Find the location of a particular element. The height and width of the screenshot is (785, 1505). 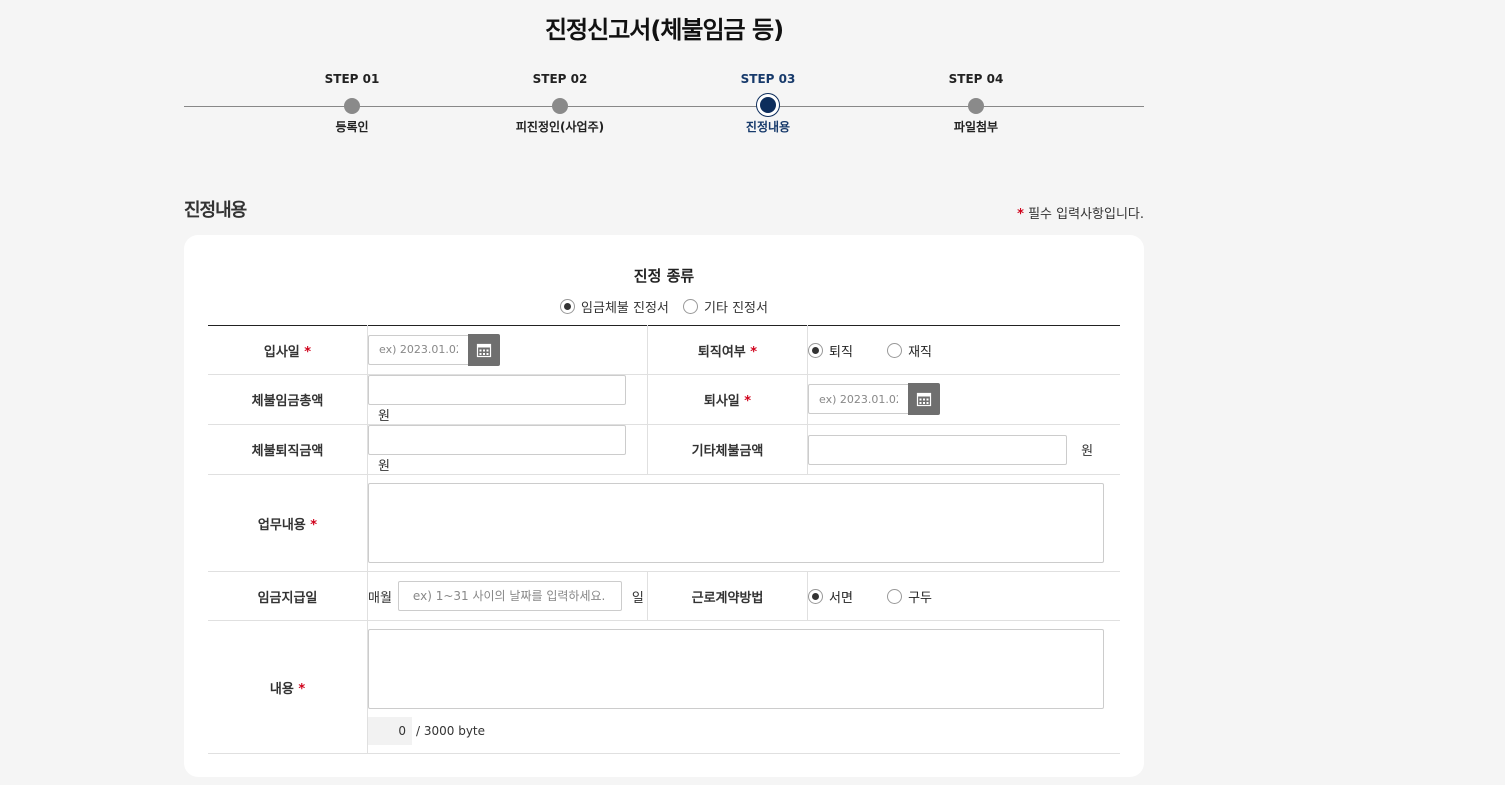

radio-label: 퇴직 is located at coordinates (841, 352).